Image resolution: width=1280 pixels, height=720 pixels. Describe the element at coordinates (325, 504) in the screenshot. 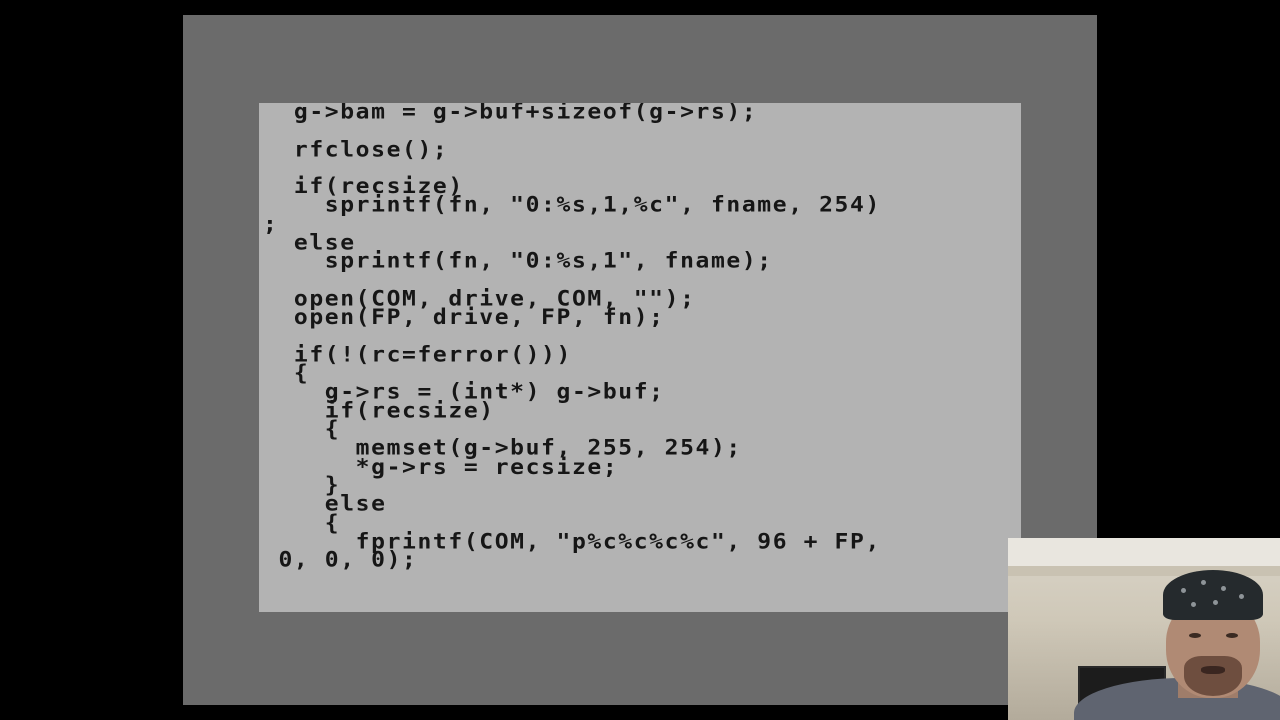

I see `code-line: else` at that location.